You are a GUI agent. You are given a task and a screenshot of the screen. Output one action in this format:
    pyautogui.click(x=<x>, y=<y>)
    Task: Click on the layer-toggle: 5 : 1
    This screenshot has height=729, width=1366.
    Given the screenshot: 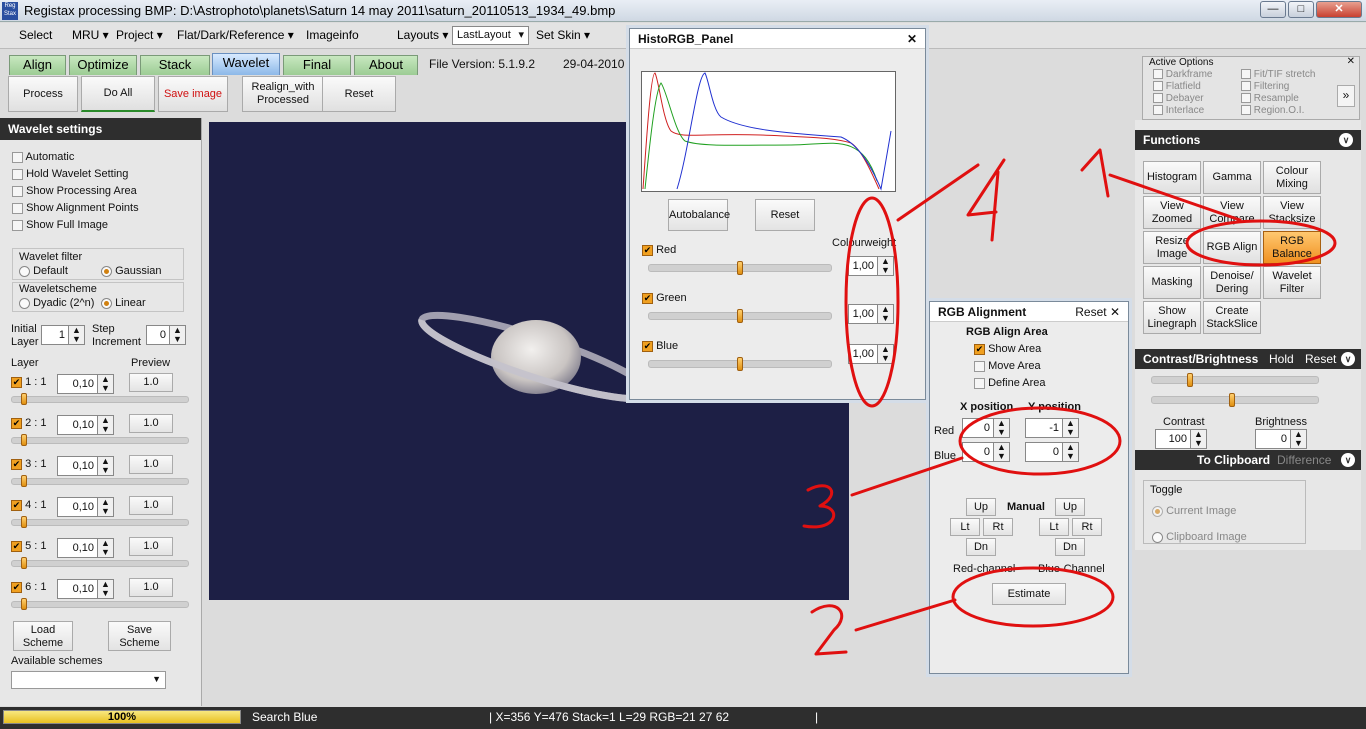 What is the action you would take?
    pyautogui.click(x=28, y=546)
    